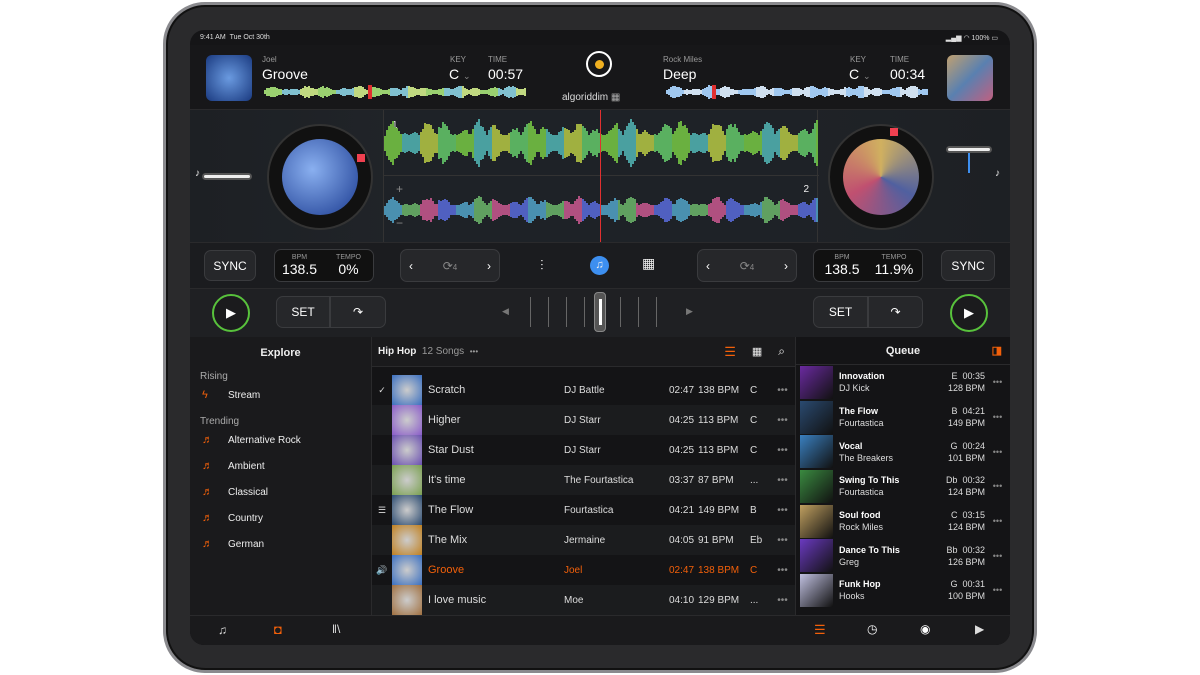  Describe the element at coordinates (222, 630) in the screenshot. I see `tab-playlists-icon: ♫` at that location.